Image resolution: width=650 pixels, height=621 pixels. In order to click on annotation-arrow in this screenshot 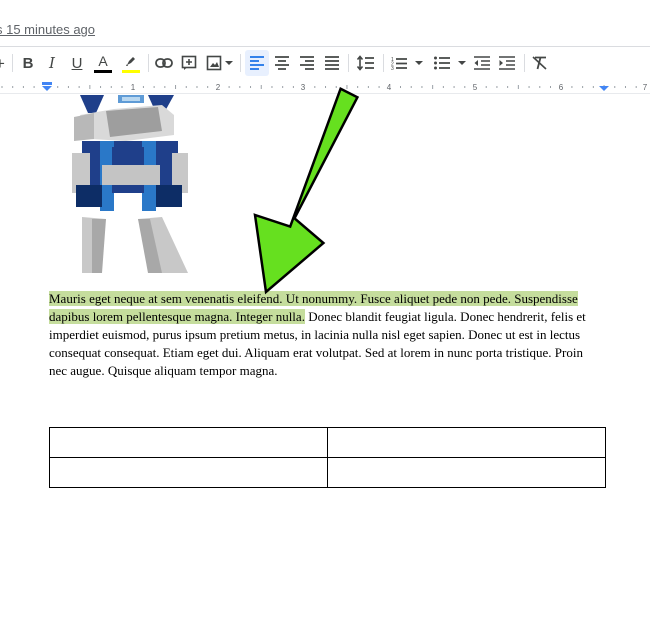, I will do `click(306, 190)`.